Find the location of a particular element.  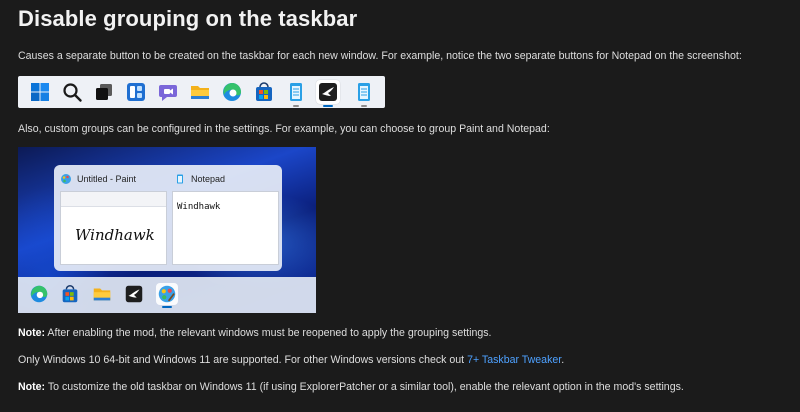

paint-ribbon is located at coordinates (113, 199).